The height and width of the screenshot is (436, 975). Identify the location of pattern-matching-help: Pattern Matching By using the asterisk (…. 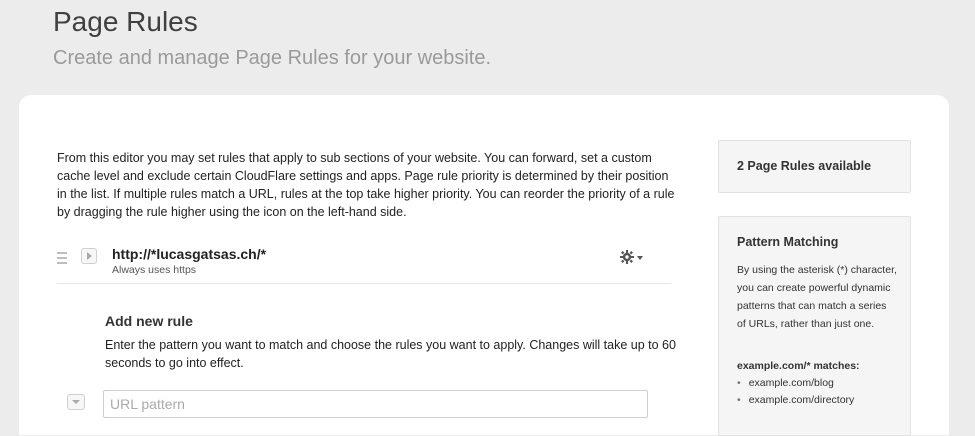
(814, 326).